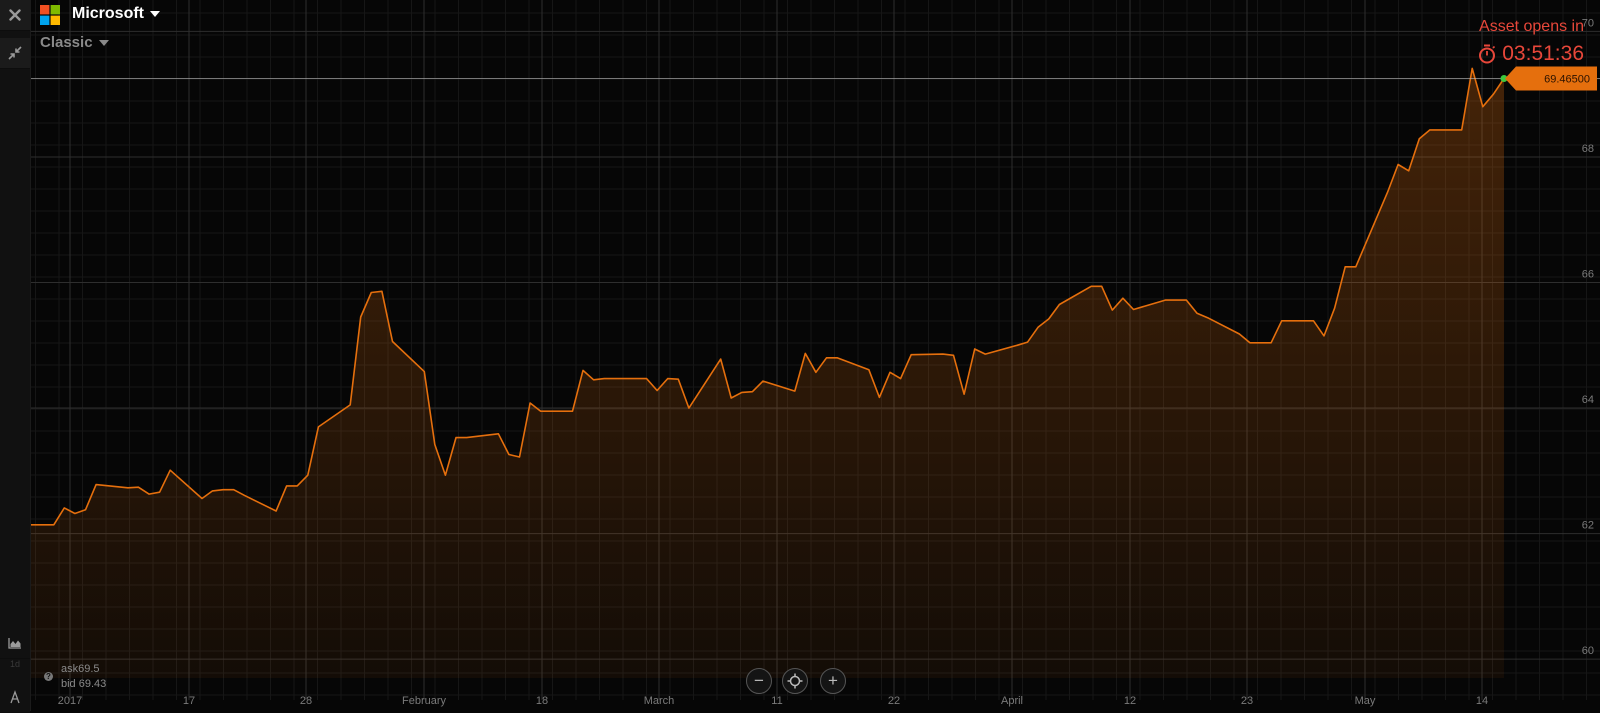  What do you see at coordinates (189, 701) in the screenshot?
I see `x-tick-label: 17` at bounding box center [189, 701].